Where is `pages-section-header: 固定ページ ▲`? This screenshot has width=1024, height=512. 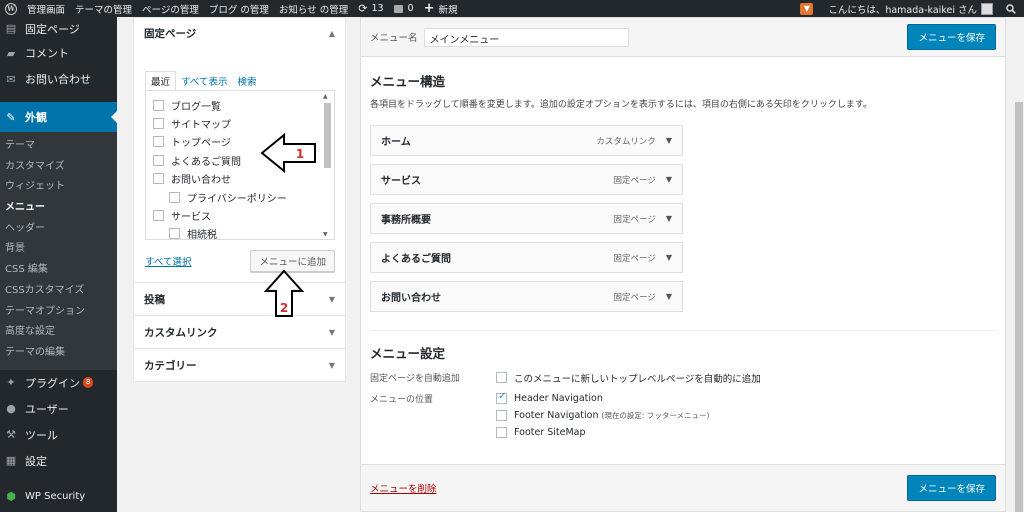
pages-section-header: 固定ページ ▲ is located at coordinates (239, 33).